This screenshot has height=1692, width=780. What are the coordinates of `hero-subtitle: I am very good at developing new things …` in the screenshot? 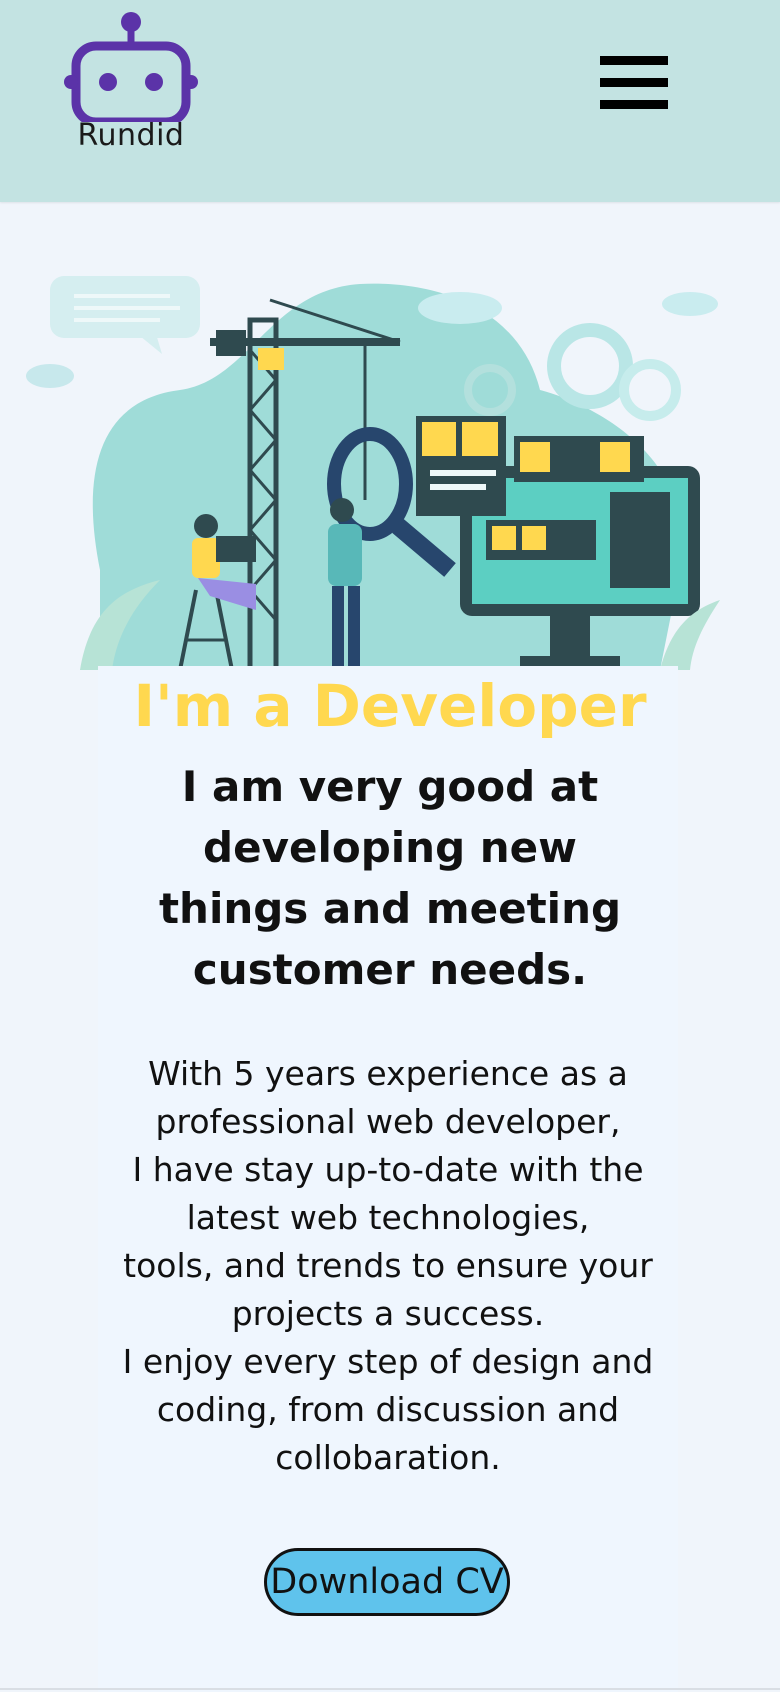 It's located at (390, 878).